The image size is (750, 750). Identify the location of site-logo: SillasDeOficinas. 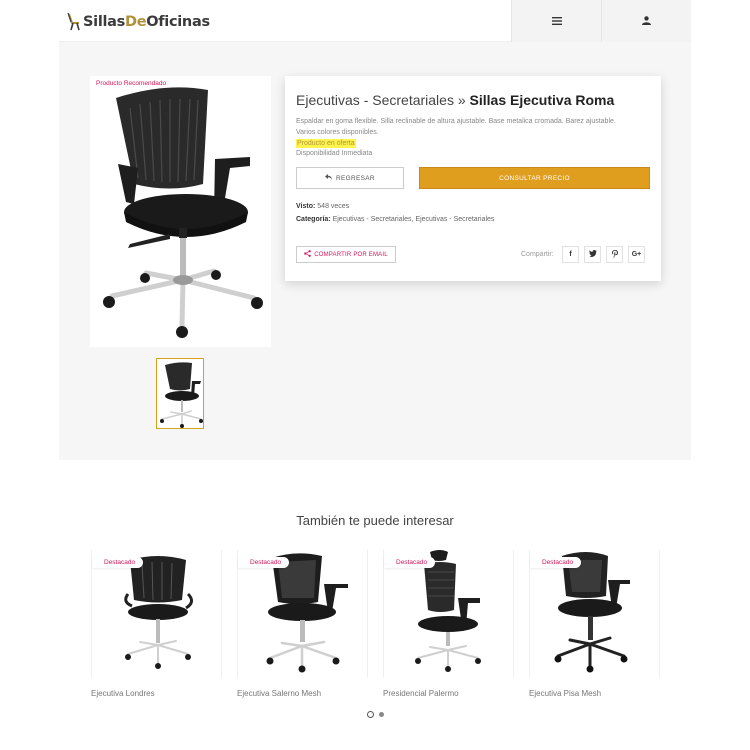
(138, 22).